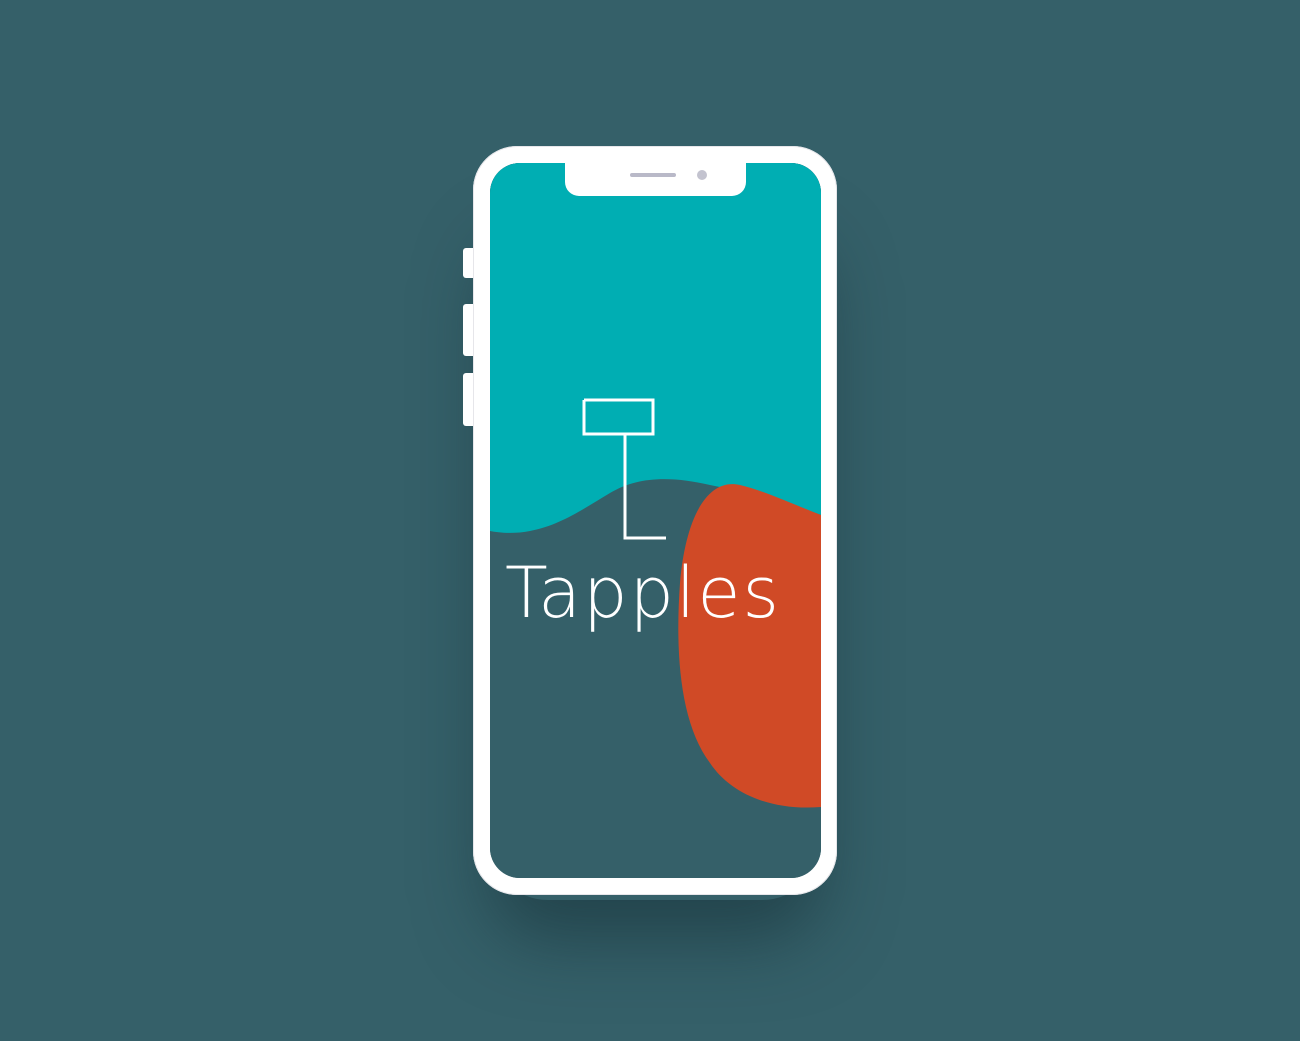 The height and width of the screenshot is (1041, 1300). I want to click on phone-notch, so click(655, 178).